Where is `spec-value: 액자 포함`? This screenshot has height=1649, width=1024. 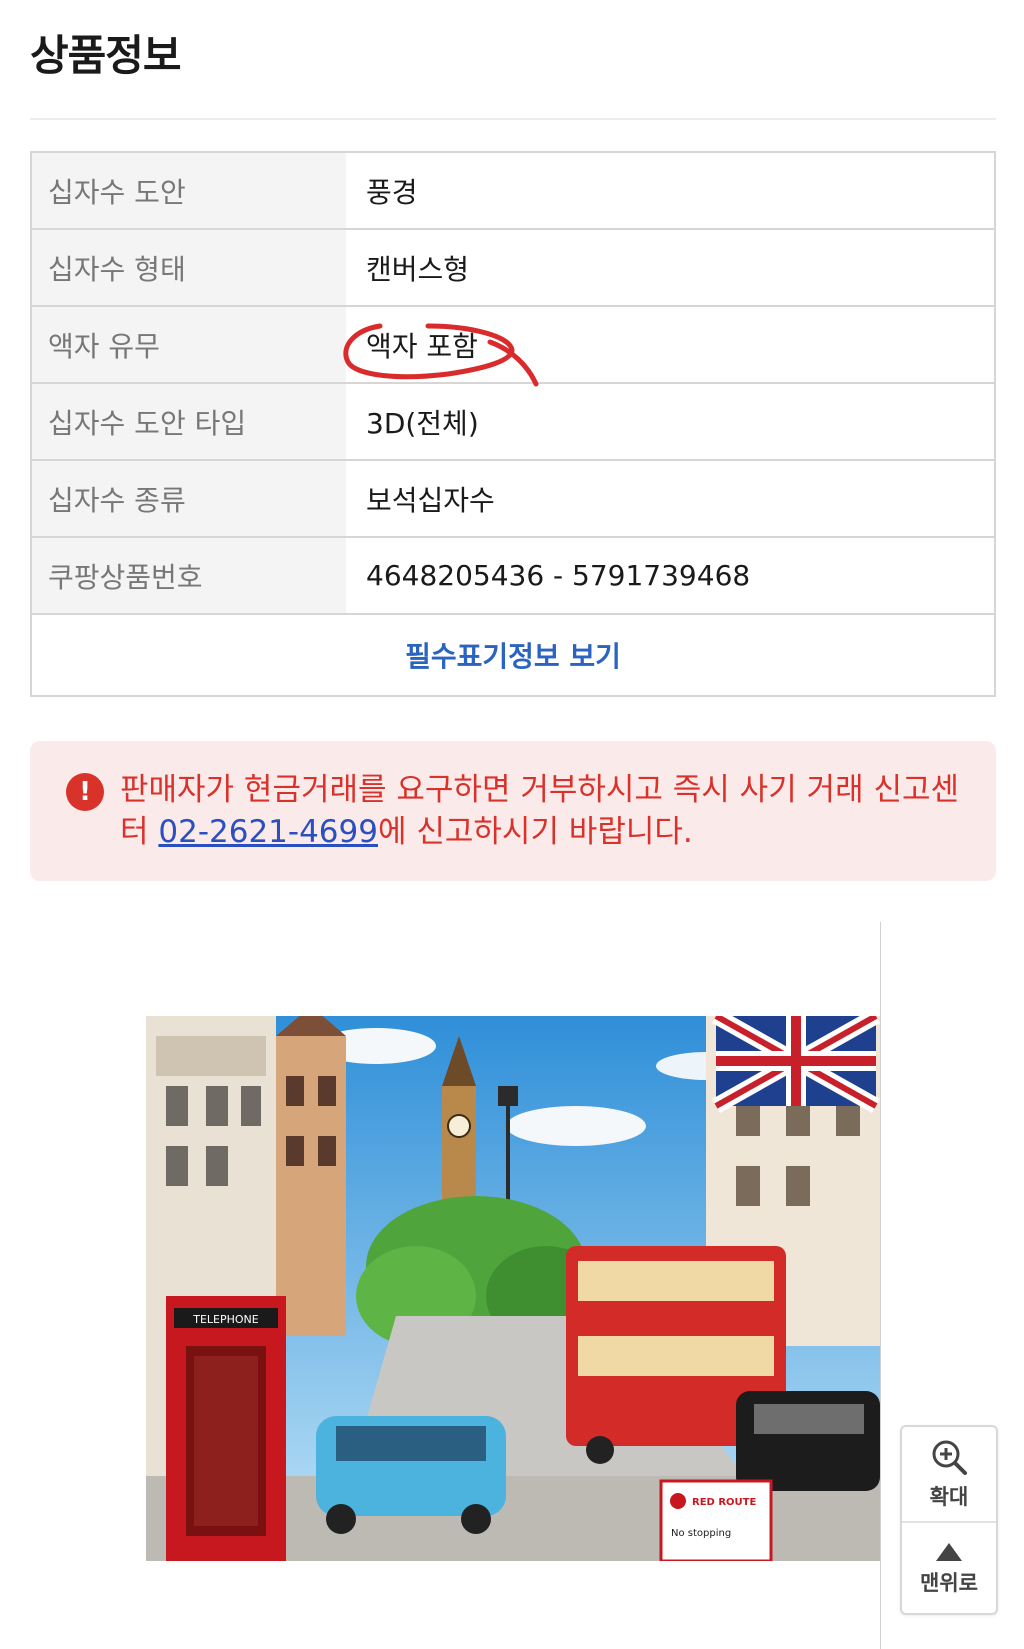 spec-value: 액자 포함 is located at coordinates (422, 346).